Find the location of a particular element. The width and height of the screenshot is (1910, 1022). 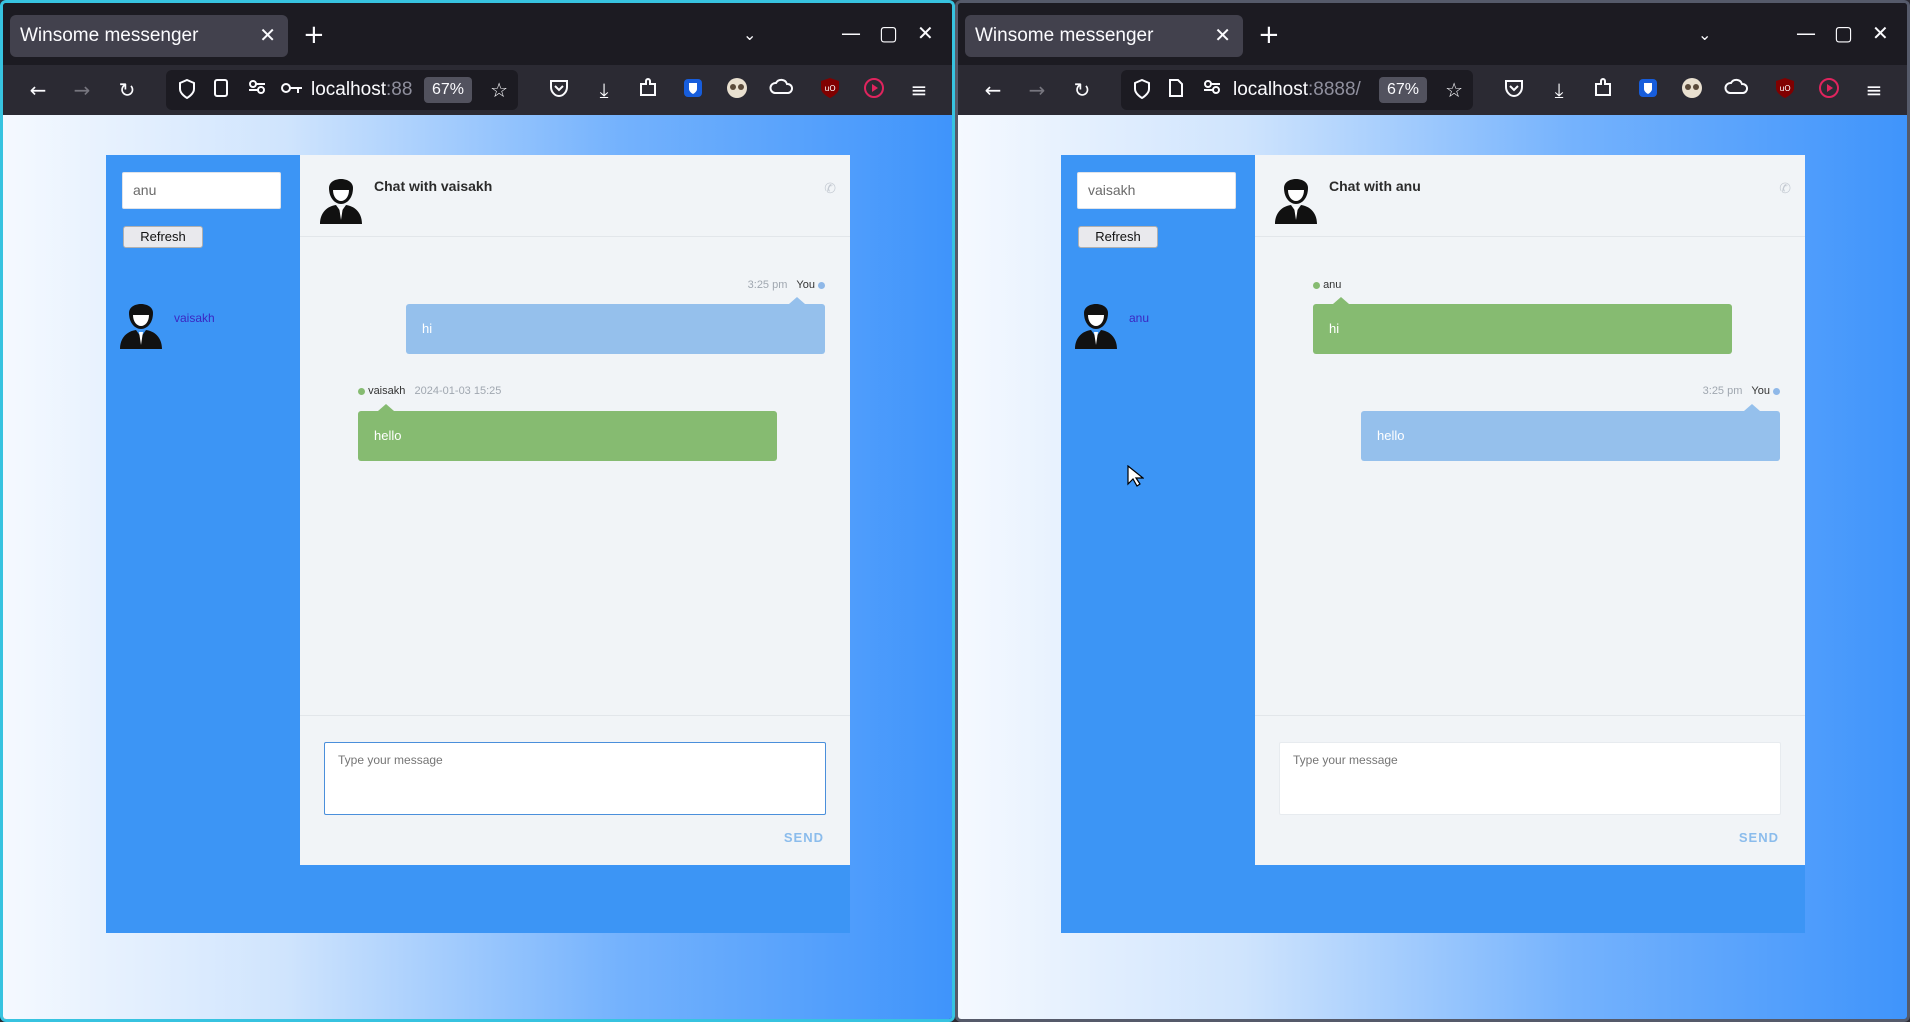

chat-title: Chat with anu is located at coordinates (1375, 186).